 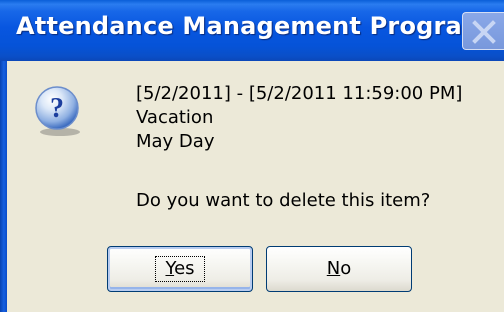 What do you see at coordinates (175, 117) in the screenshot?
I see `message-category: Vacation` at bounding box center [175, 117].